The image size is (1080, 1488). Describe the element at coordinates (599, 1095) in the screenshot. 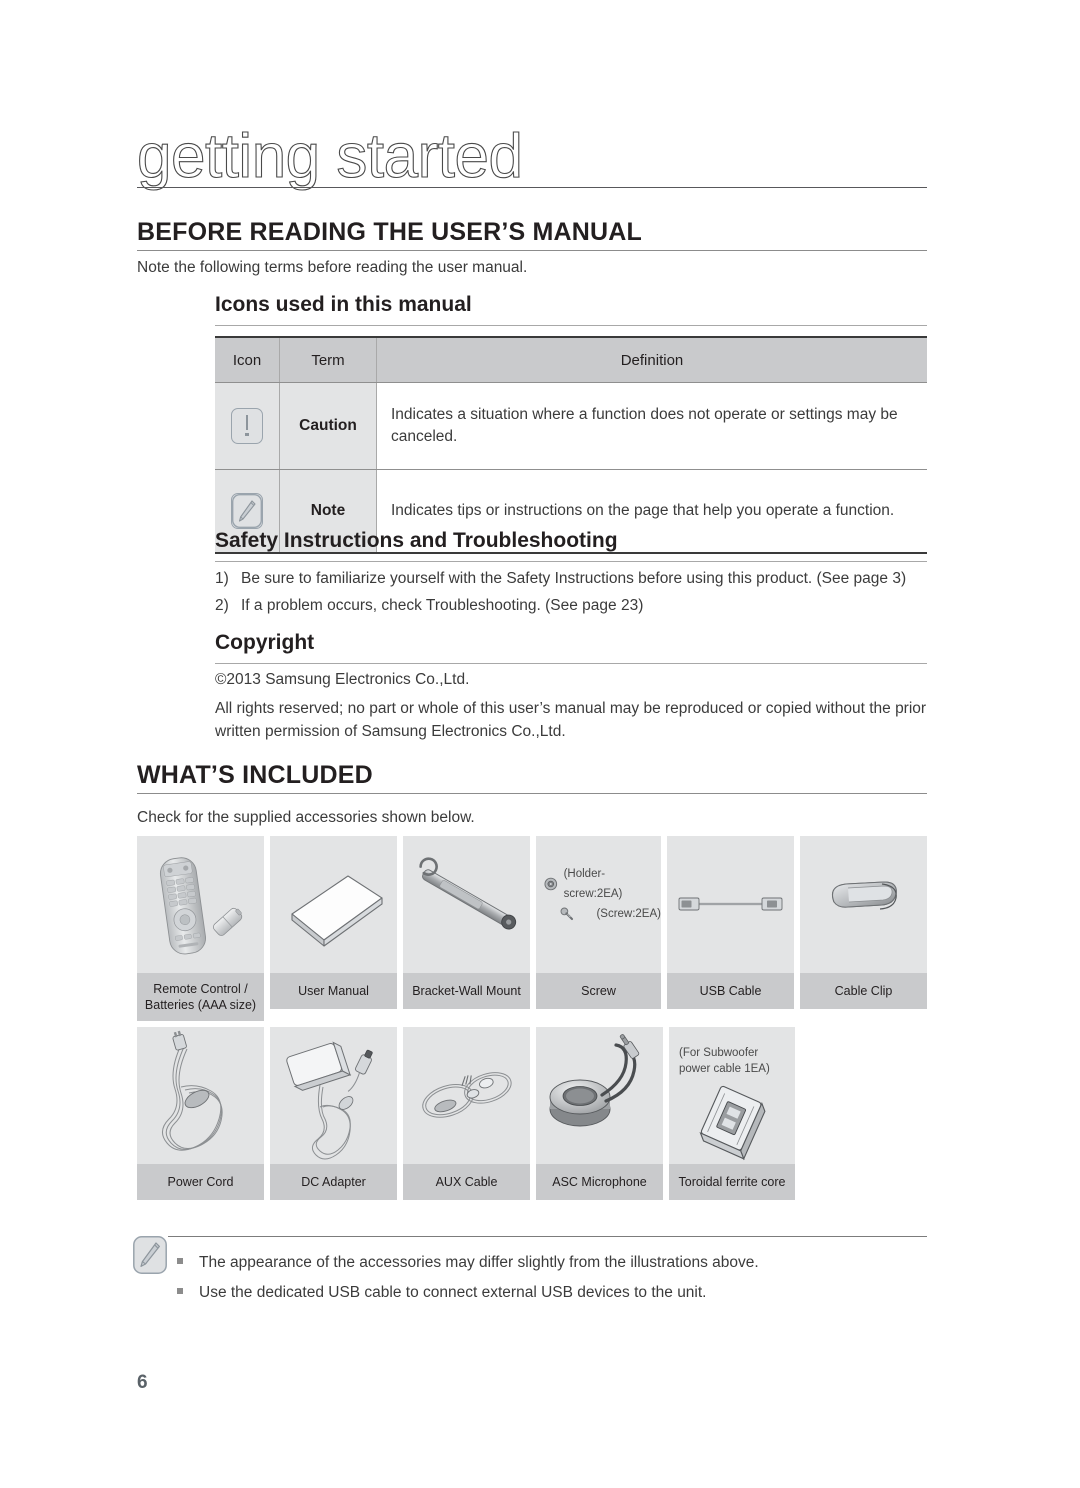

I see `asc-microphone-icon` at that location.